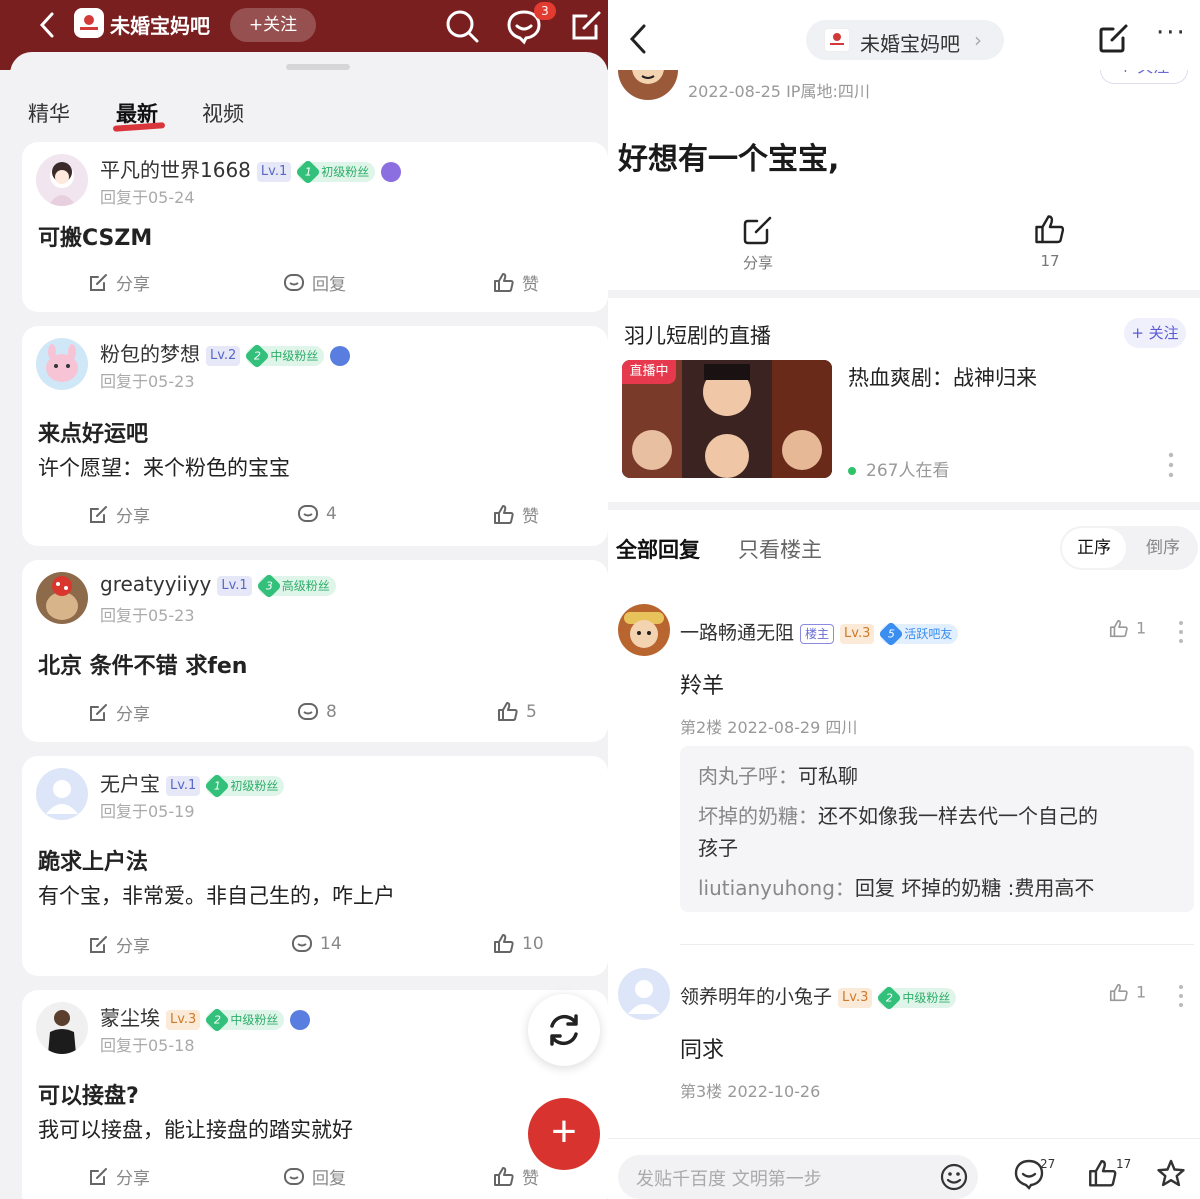 The image size is (1200, 1199). Describe the element at coordinates (273, 25) in the screenshot. I see `follow-button: +关注` at that location.